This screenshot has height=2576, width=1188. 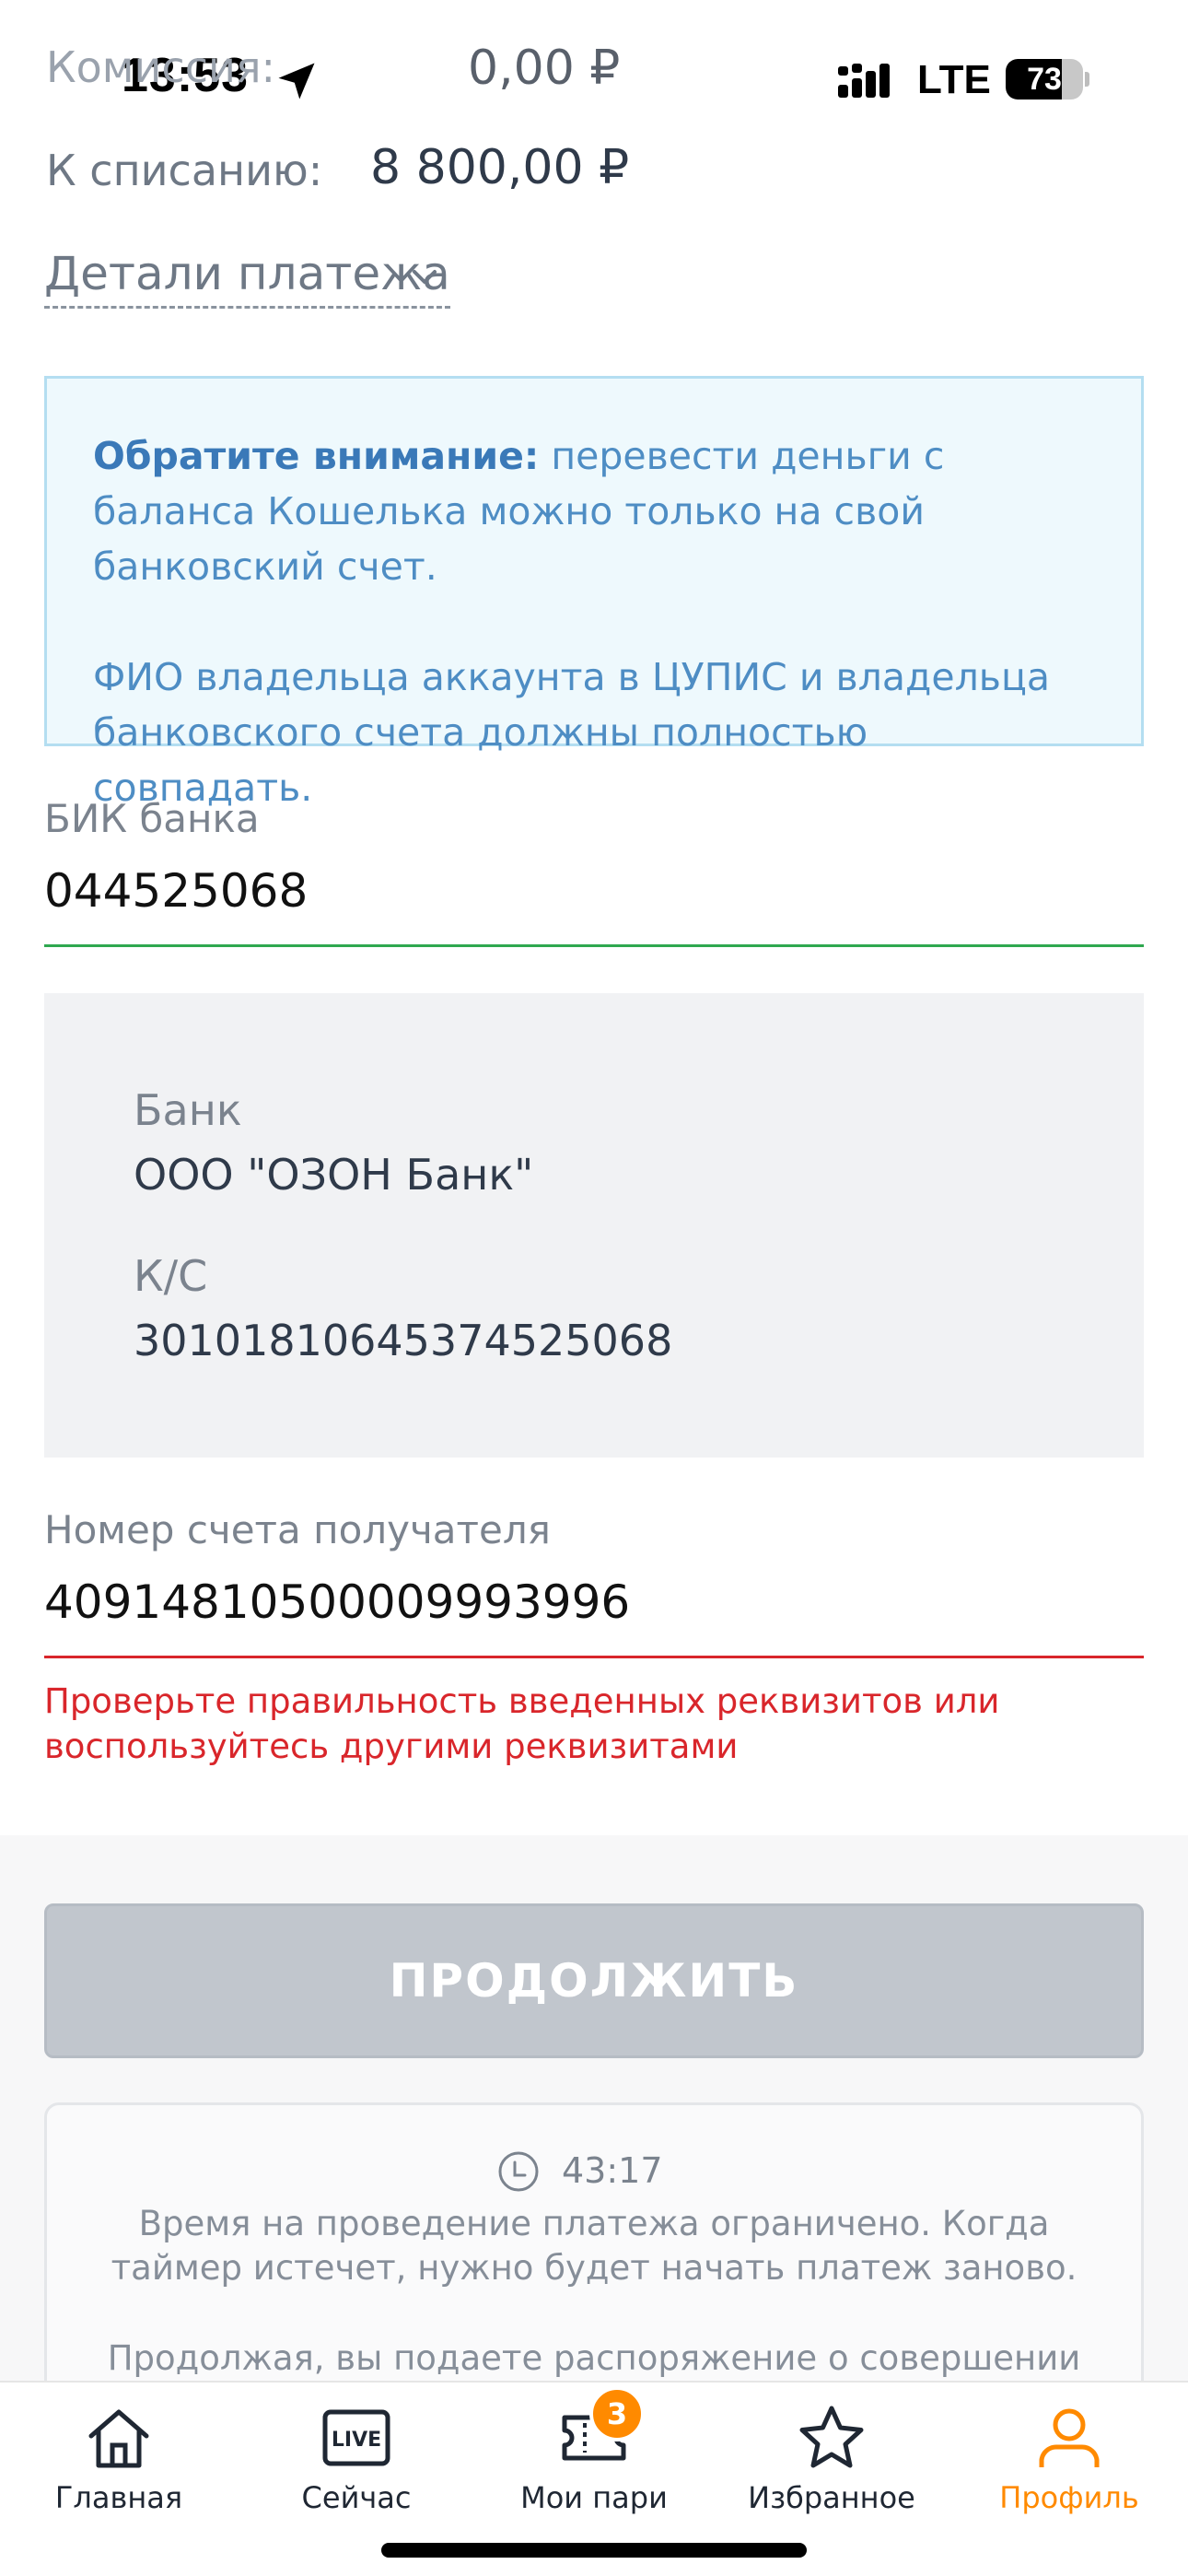 I want to click on tab-favorites: Избранное, so click(x=831, y=2458).